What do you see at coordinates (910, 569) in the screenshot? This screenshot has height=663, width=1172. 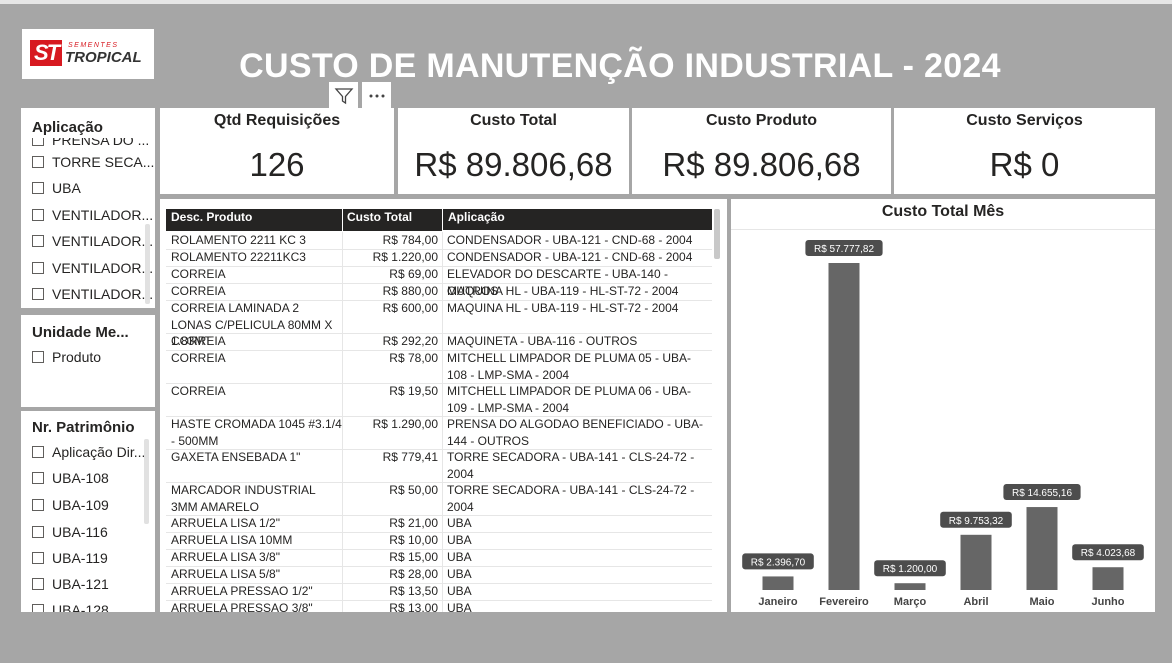 I see `data-label: R$ 1.200,00` at bounding box center [910, 569].